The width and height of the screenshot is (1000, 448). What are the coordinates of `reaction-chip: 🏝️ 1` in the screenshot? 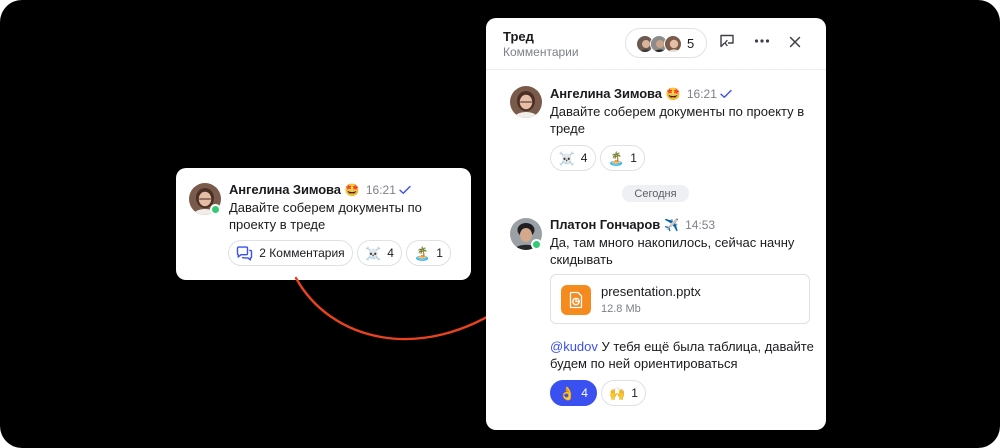 It's located at (622, 158).